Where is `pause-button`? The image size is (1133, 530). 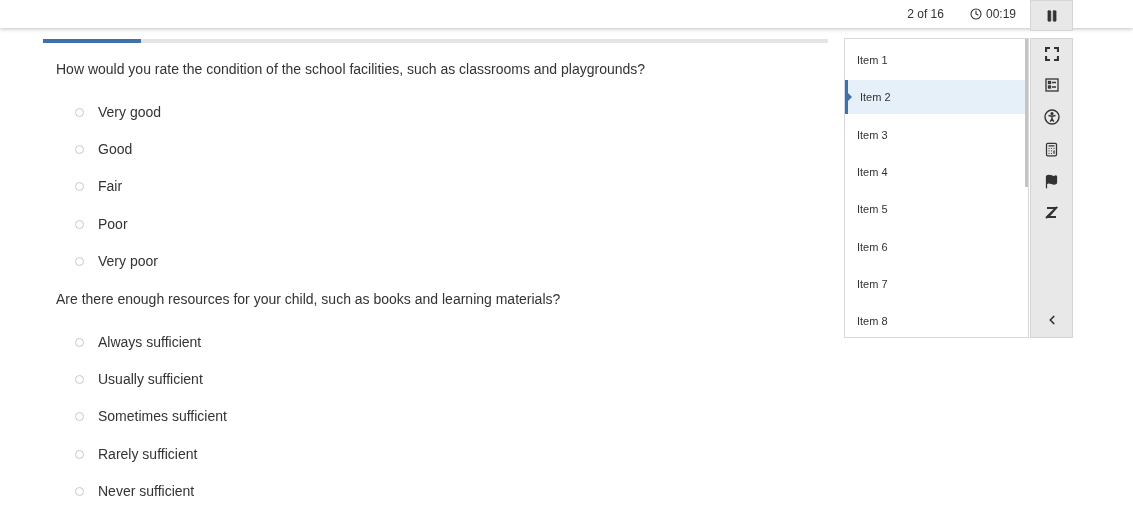 pause-button is located at coordinates (1051, 15).